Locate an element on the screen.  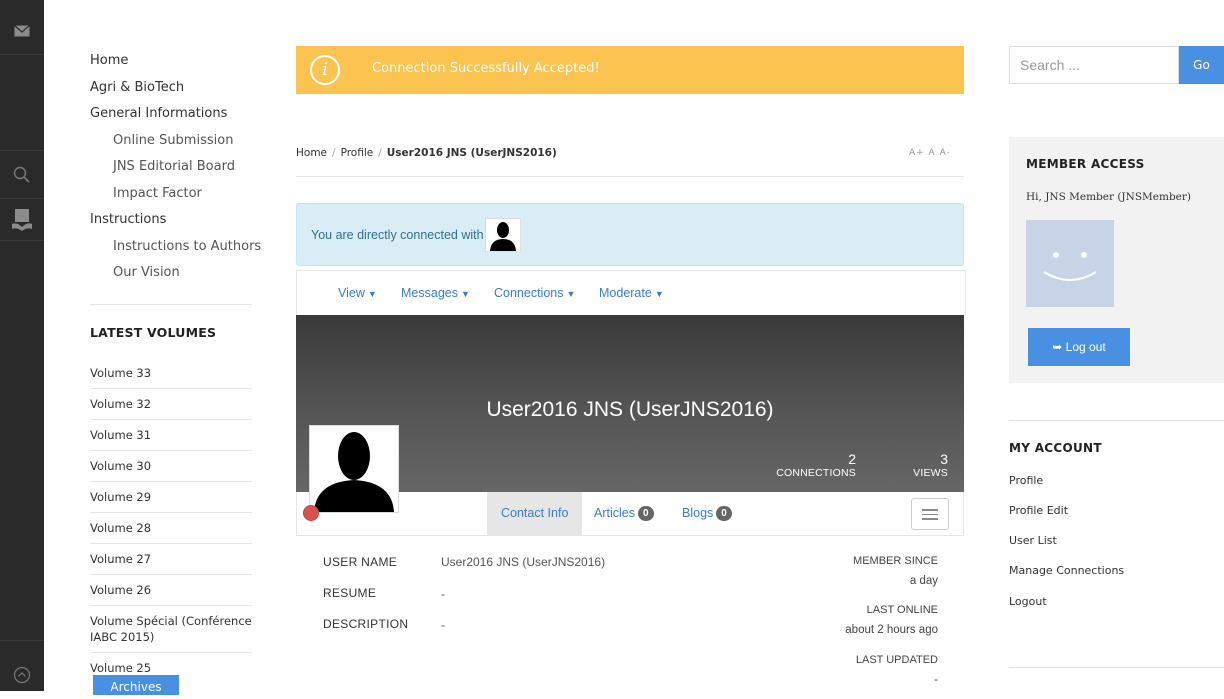
logout-label: Log out is located at coordinates (1085, 347).